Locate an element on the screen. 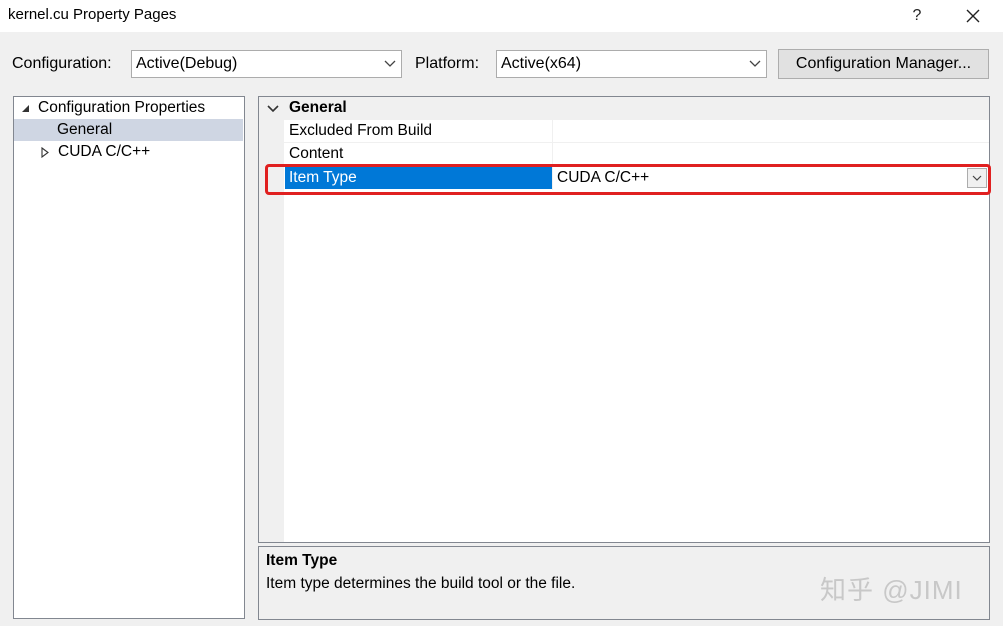 The image size is (1003, 626). platform-label: Platform: is located at coordinates (447, 63).